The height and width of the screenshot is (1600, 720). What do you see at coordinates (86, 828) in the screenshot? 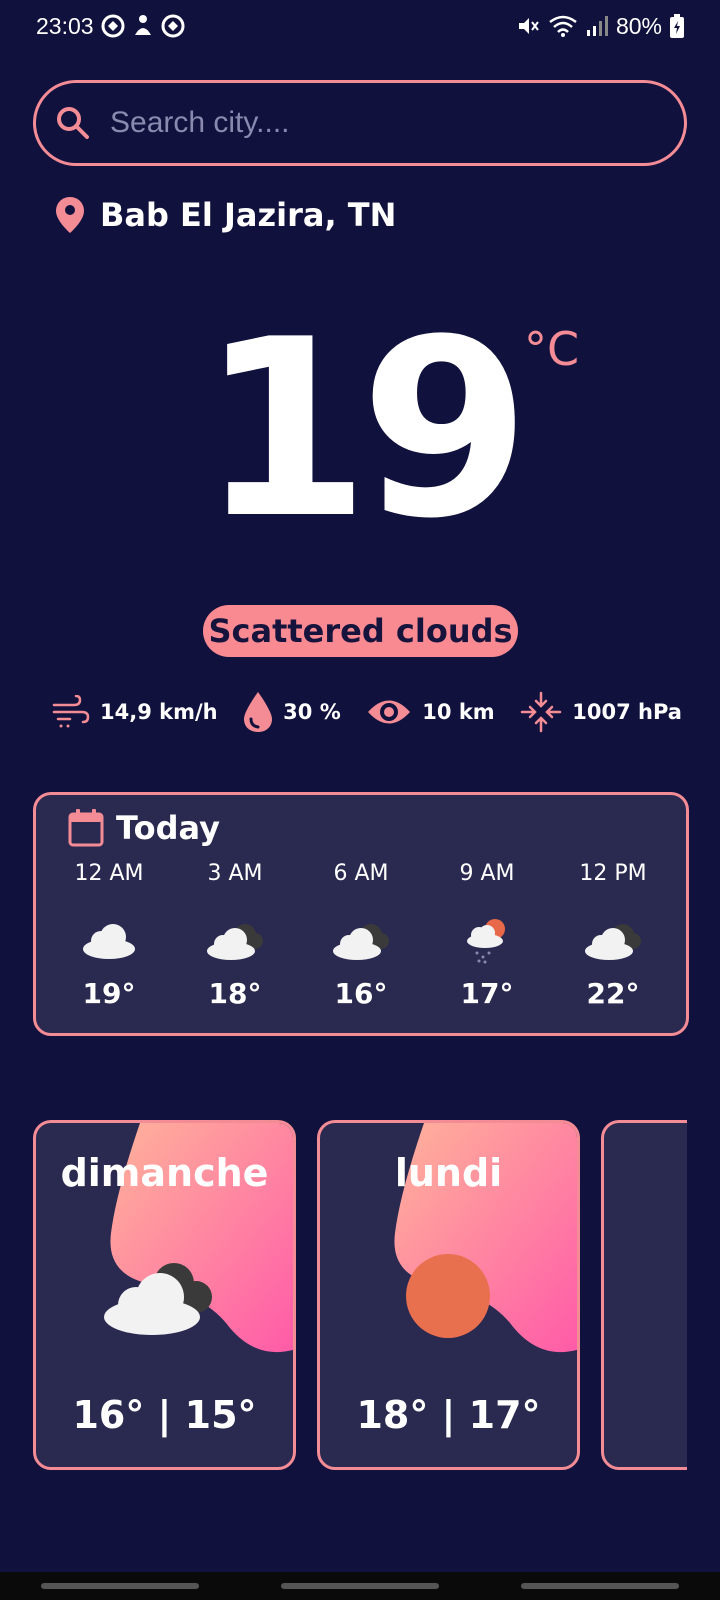
I see `calendar-icon` at bounding box center [86, 828].